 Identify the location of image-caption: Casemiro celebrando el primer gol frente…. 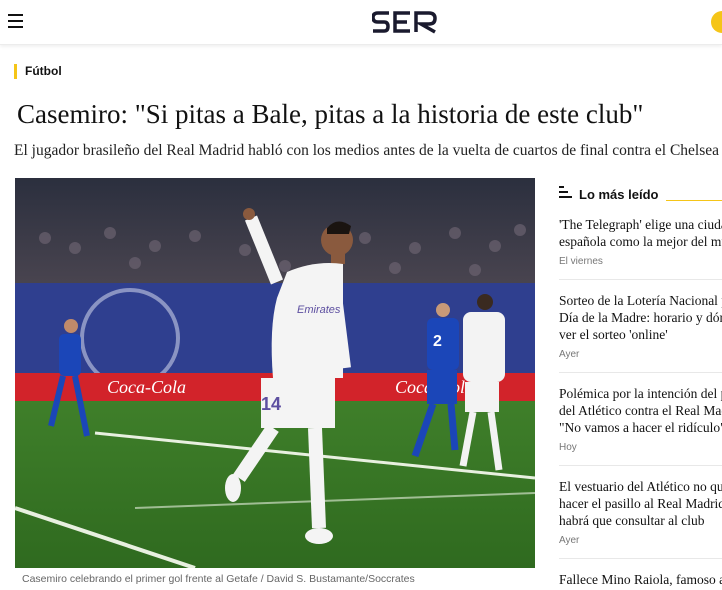
(218, 579).